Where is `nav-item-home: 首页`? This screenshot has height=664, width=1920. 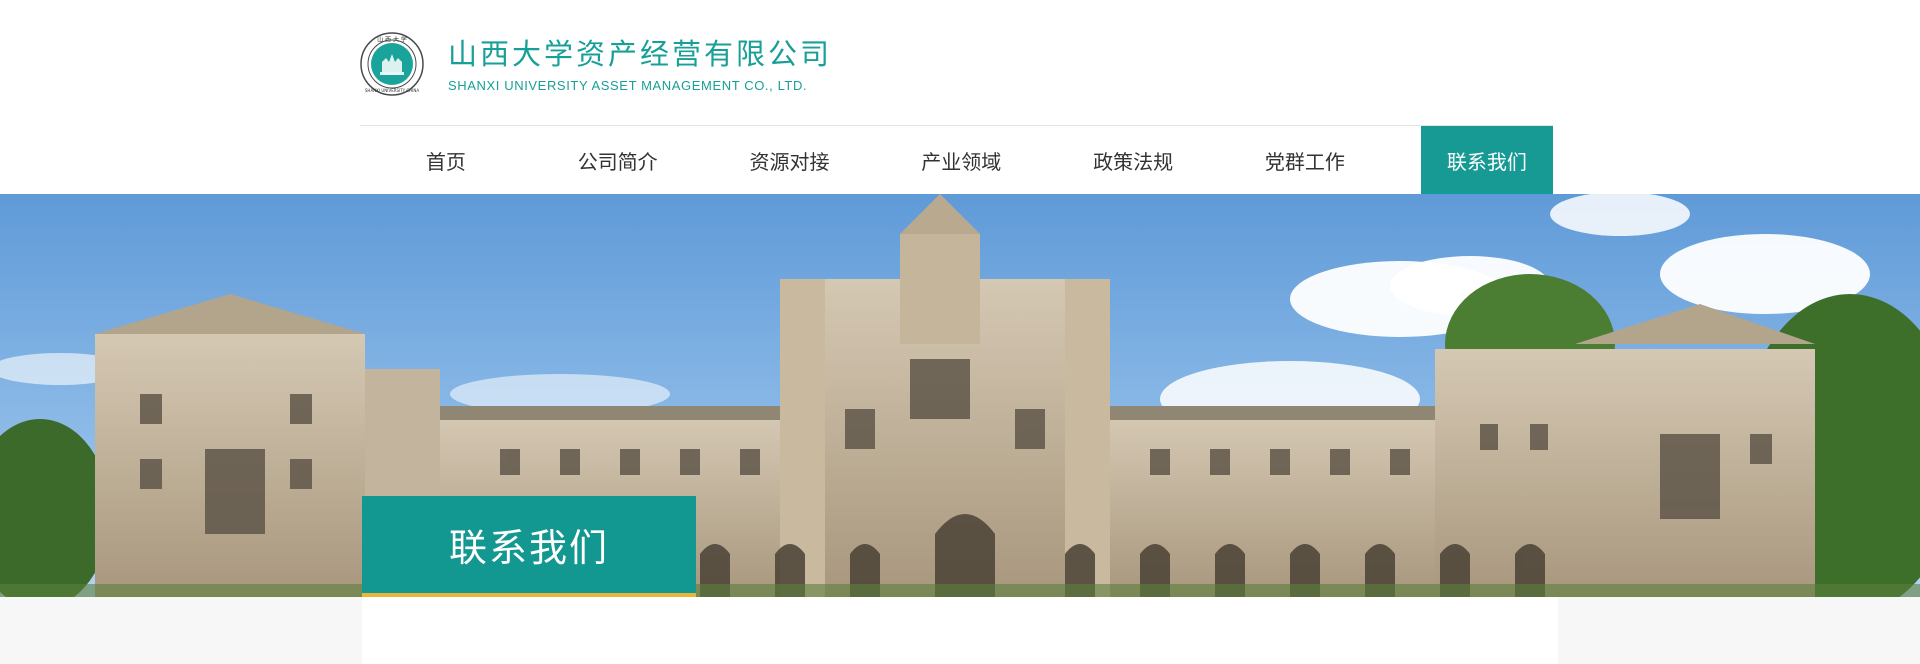
nav-item-home: 首页 is located at coordinates (446, 160).